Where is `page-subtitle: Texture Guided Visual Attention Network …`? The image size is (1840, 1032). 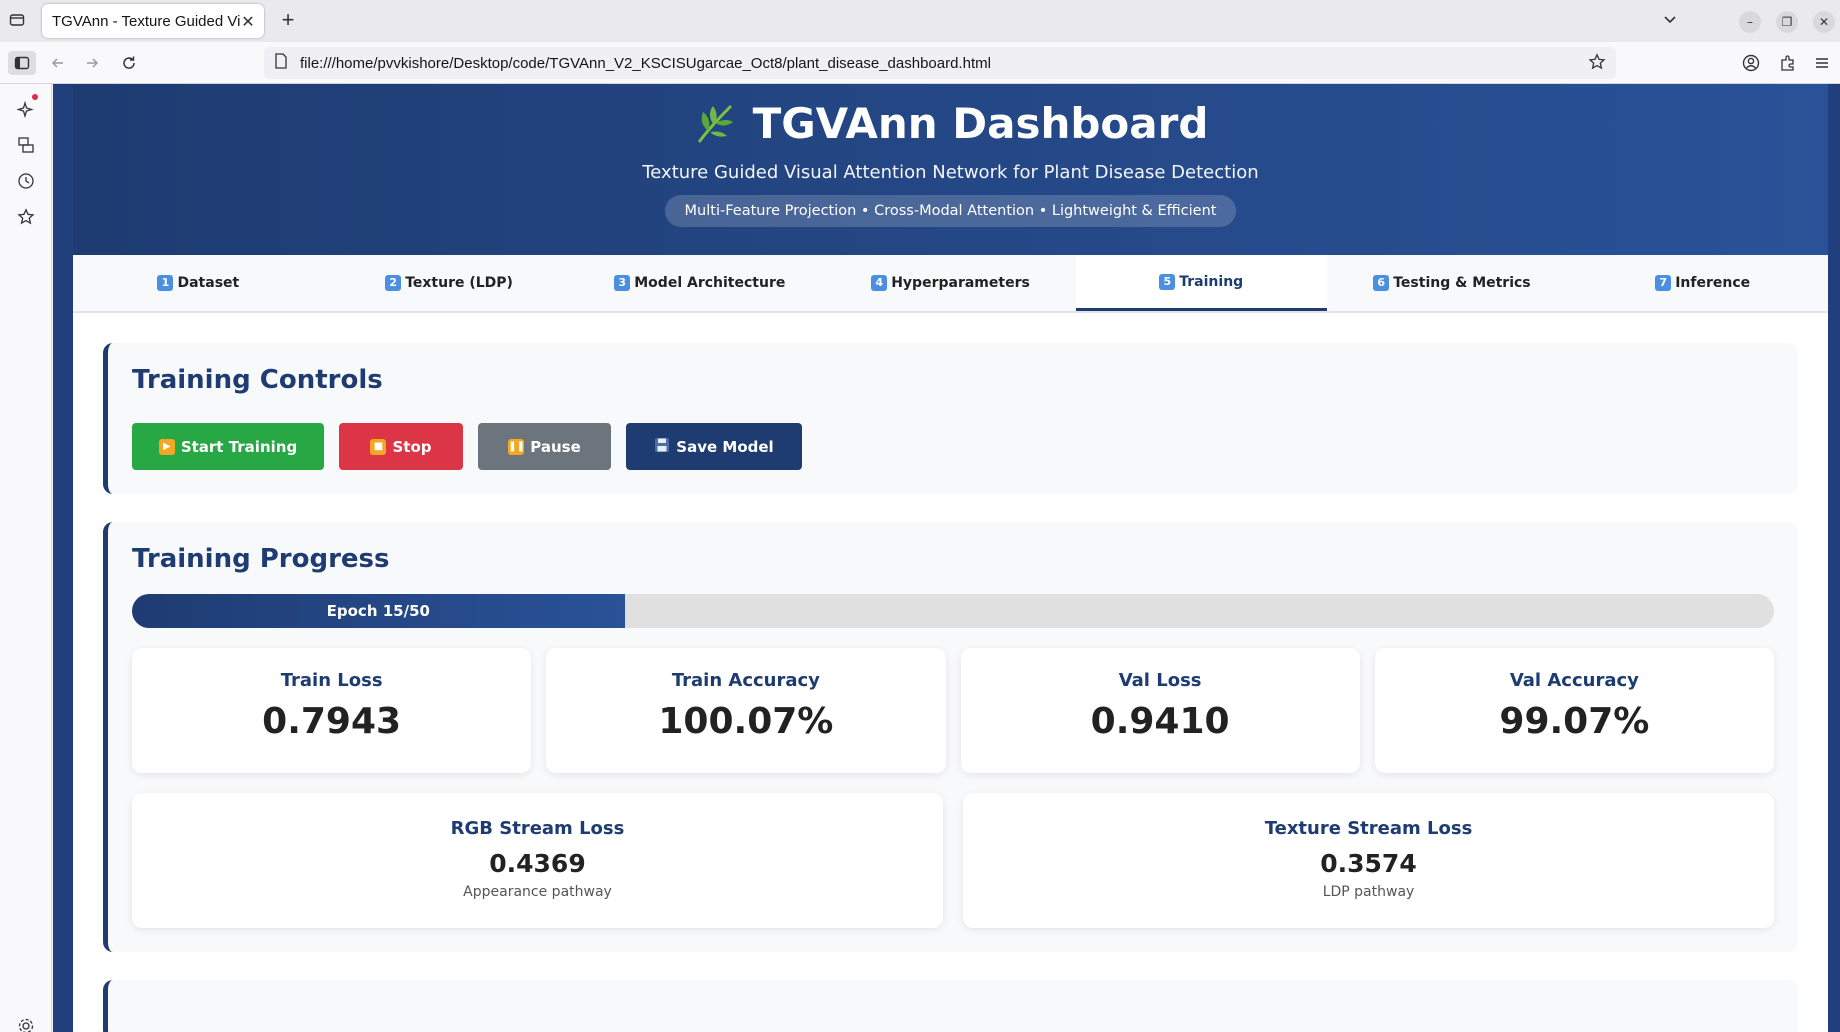
page-subtitle: Texture Guided Visual Attention Network … is located at coordinates (950, 172).